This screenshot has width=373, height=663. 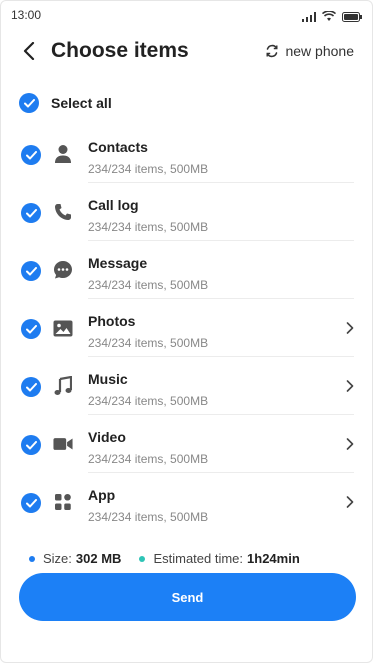 I want to click on size-dot, so click(x=32, y=558).